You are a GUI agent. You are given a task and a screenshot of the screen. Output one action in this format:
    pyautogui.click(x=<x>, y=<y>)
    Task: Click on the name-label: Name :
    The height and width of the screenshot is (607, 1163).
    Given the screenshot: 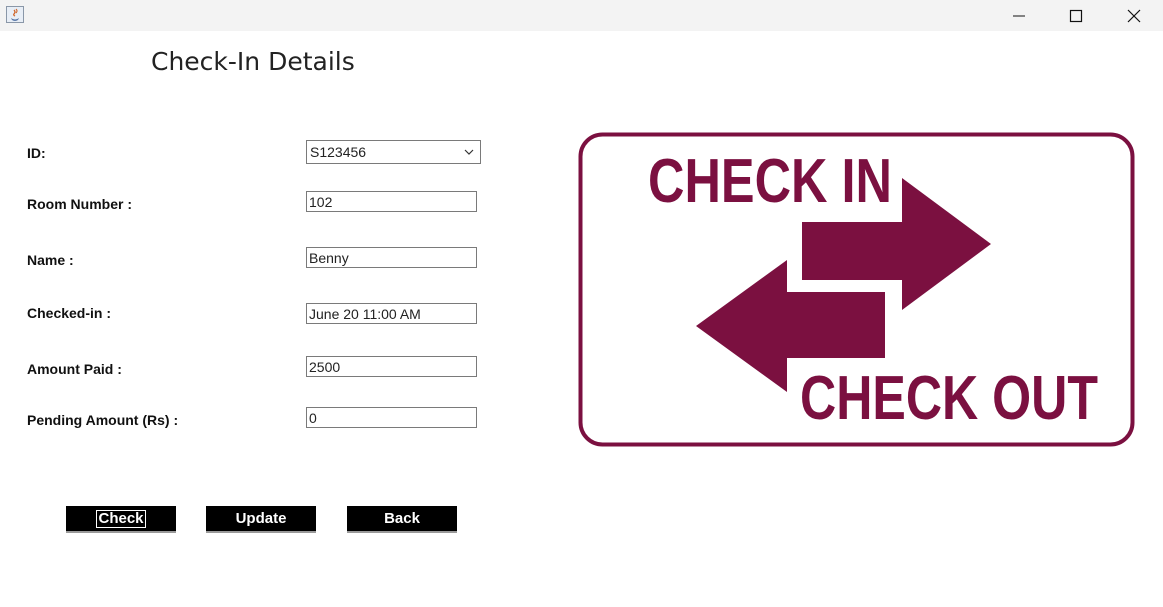 What is the action you would take?
    pyautogui.click(x=50, y=260)
    